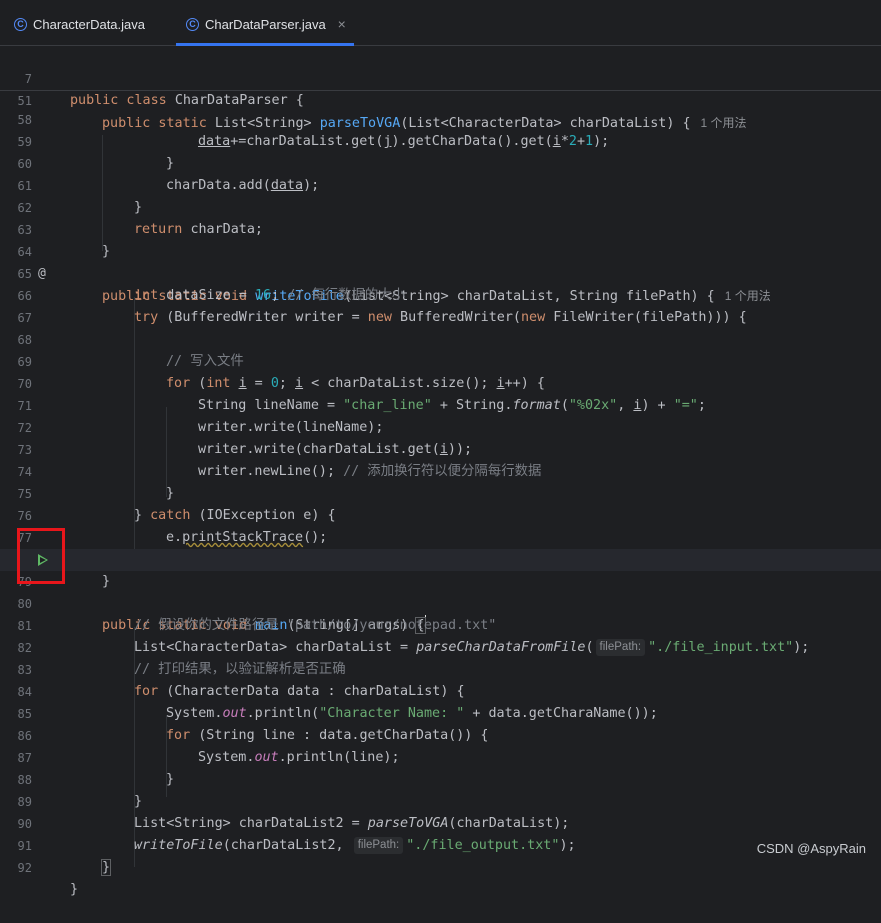 Image resolution: width=881 pixels, height=923 pixels. I want to click on code-line: 77 }, so click(440, 536).